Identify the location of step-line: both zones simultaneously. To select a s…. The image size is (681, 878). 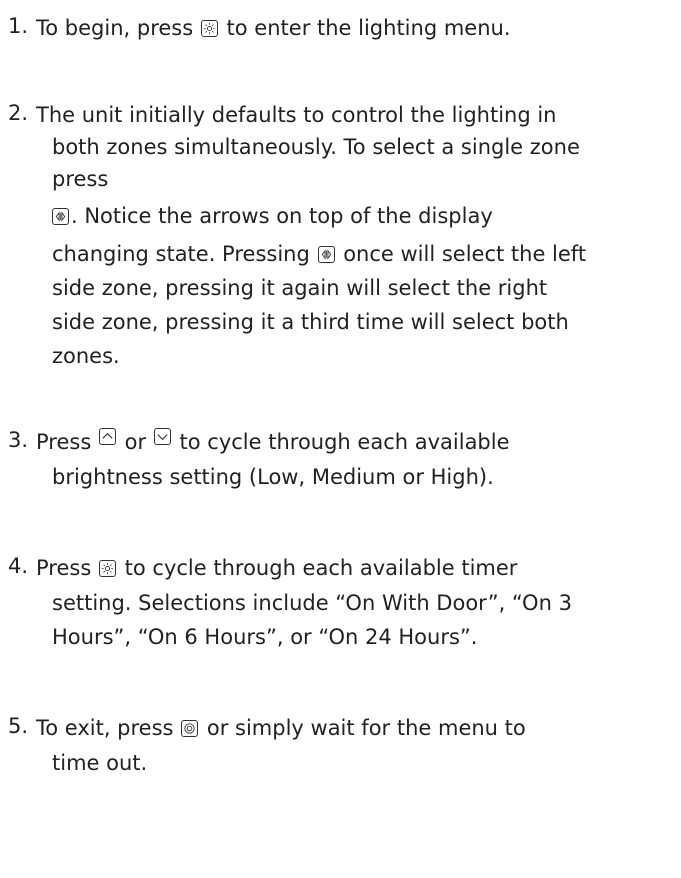
(316, 147).